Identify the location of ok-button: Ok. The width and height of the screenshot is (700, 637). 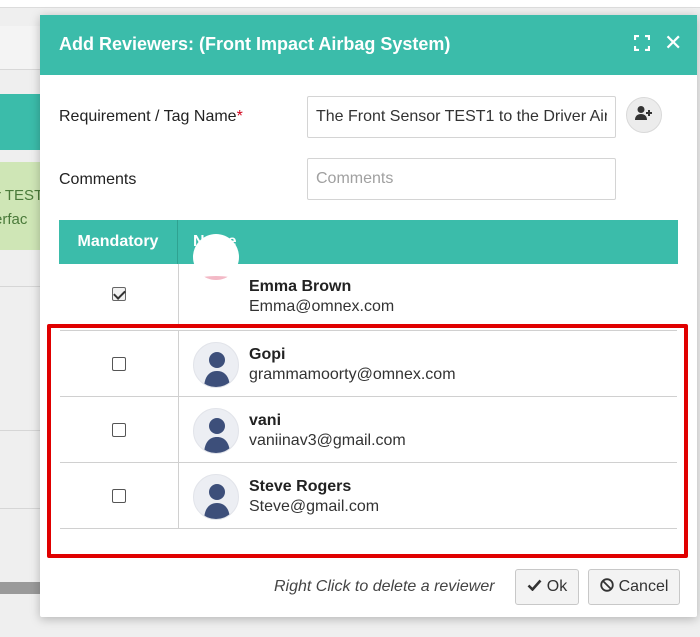
(547, 587).